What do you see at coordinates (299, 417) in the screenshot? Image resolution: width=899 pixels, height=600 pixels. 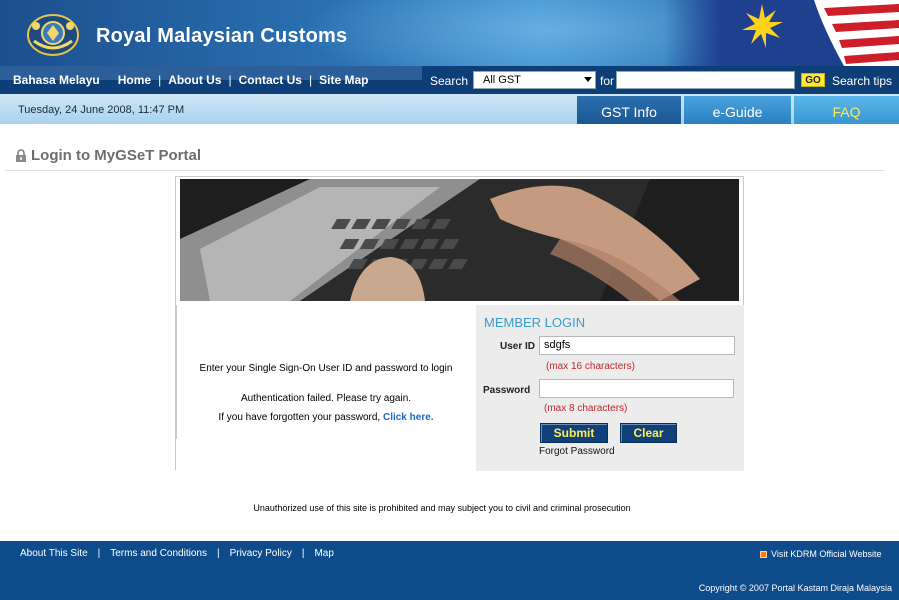 I see `forgot-password-text: If you have forgotten your password,` at bounding box center [299, 417].